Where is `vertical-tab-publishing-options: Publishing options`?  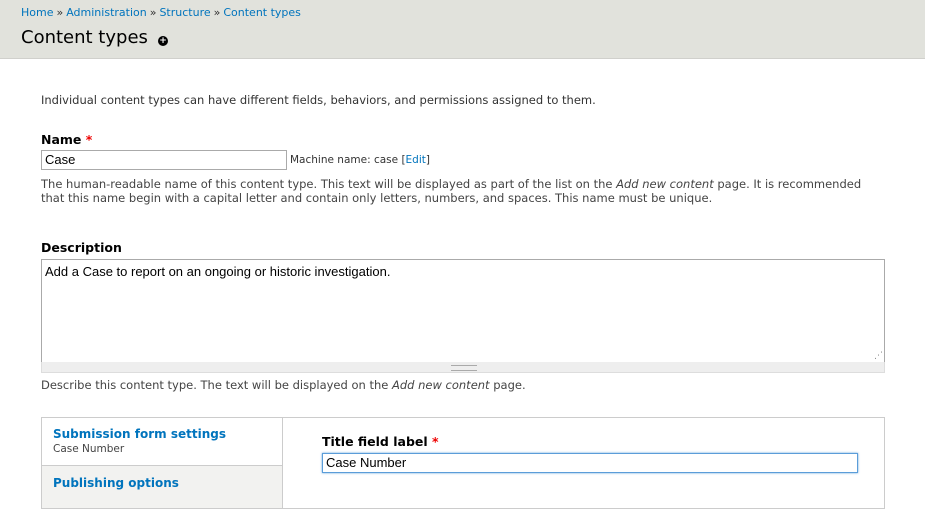
vertical-tab-publishing-options: Publishing options is located at coordinates (162, 487).